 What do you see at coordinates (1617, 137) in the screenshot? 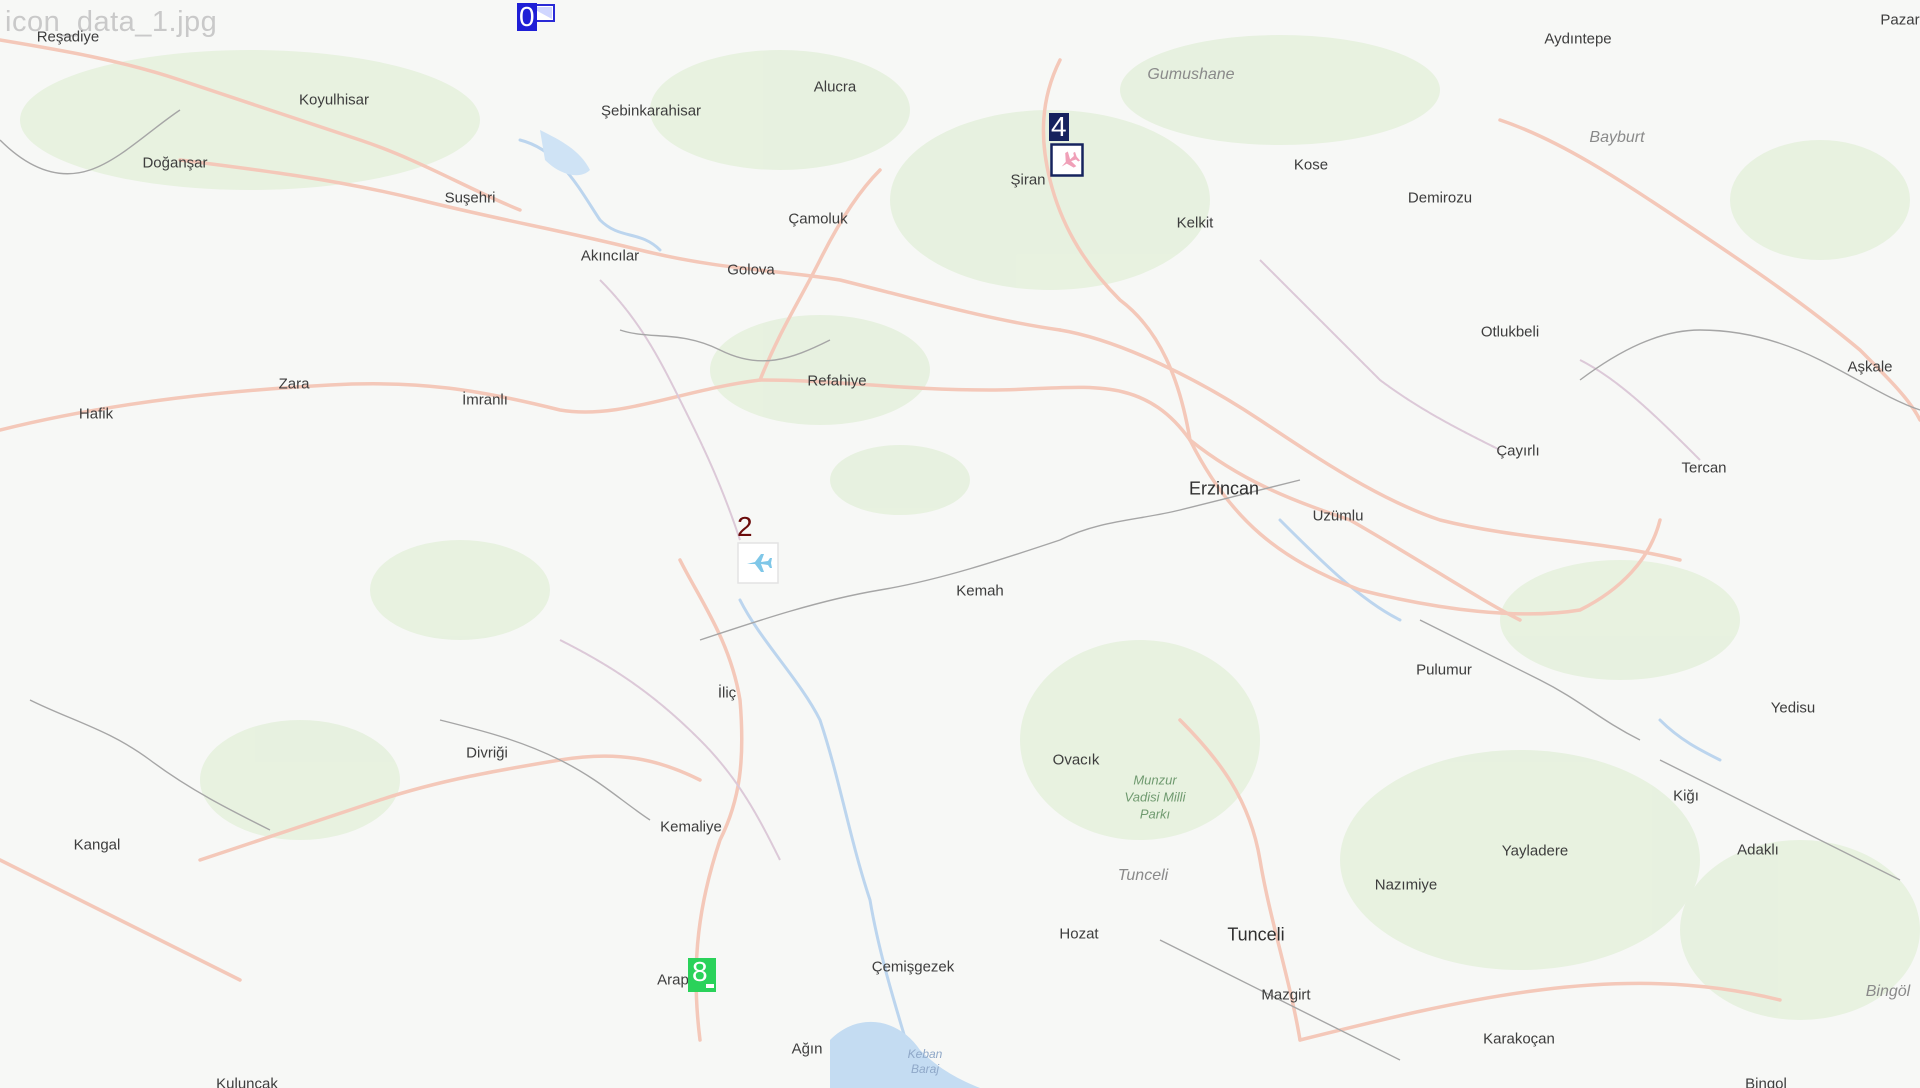
I see `region-label-bayburt: Bayburt` at bounding box center [1617, 137].